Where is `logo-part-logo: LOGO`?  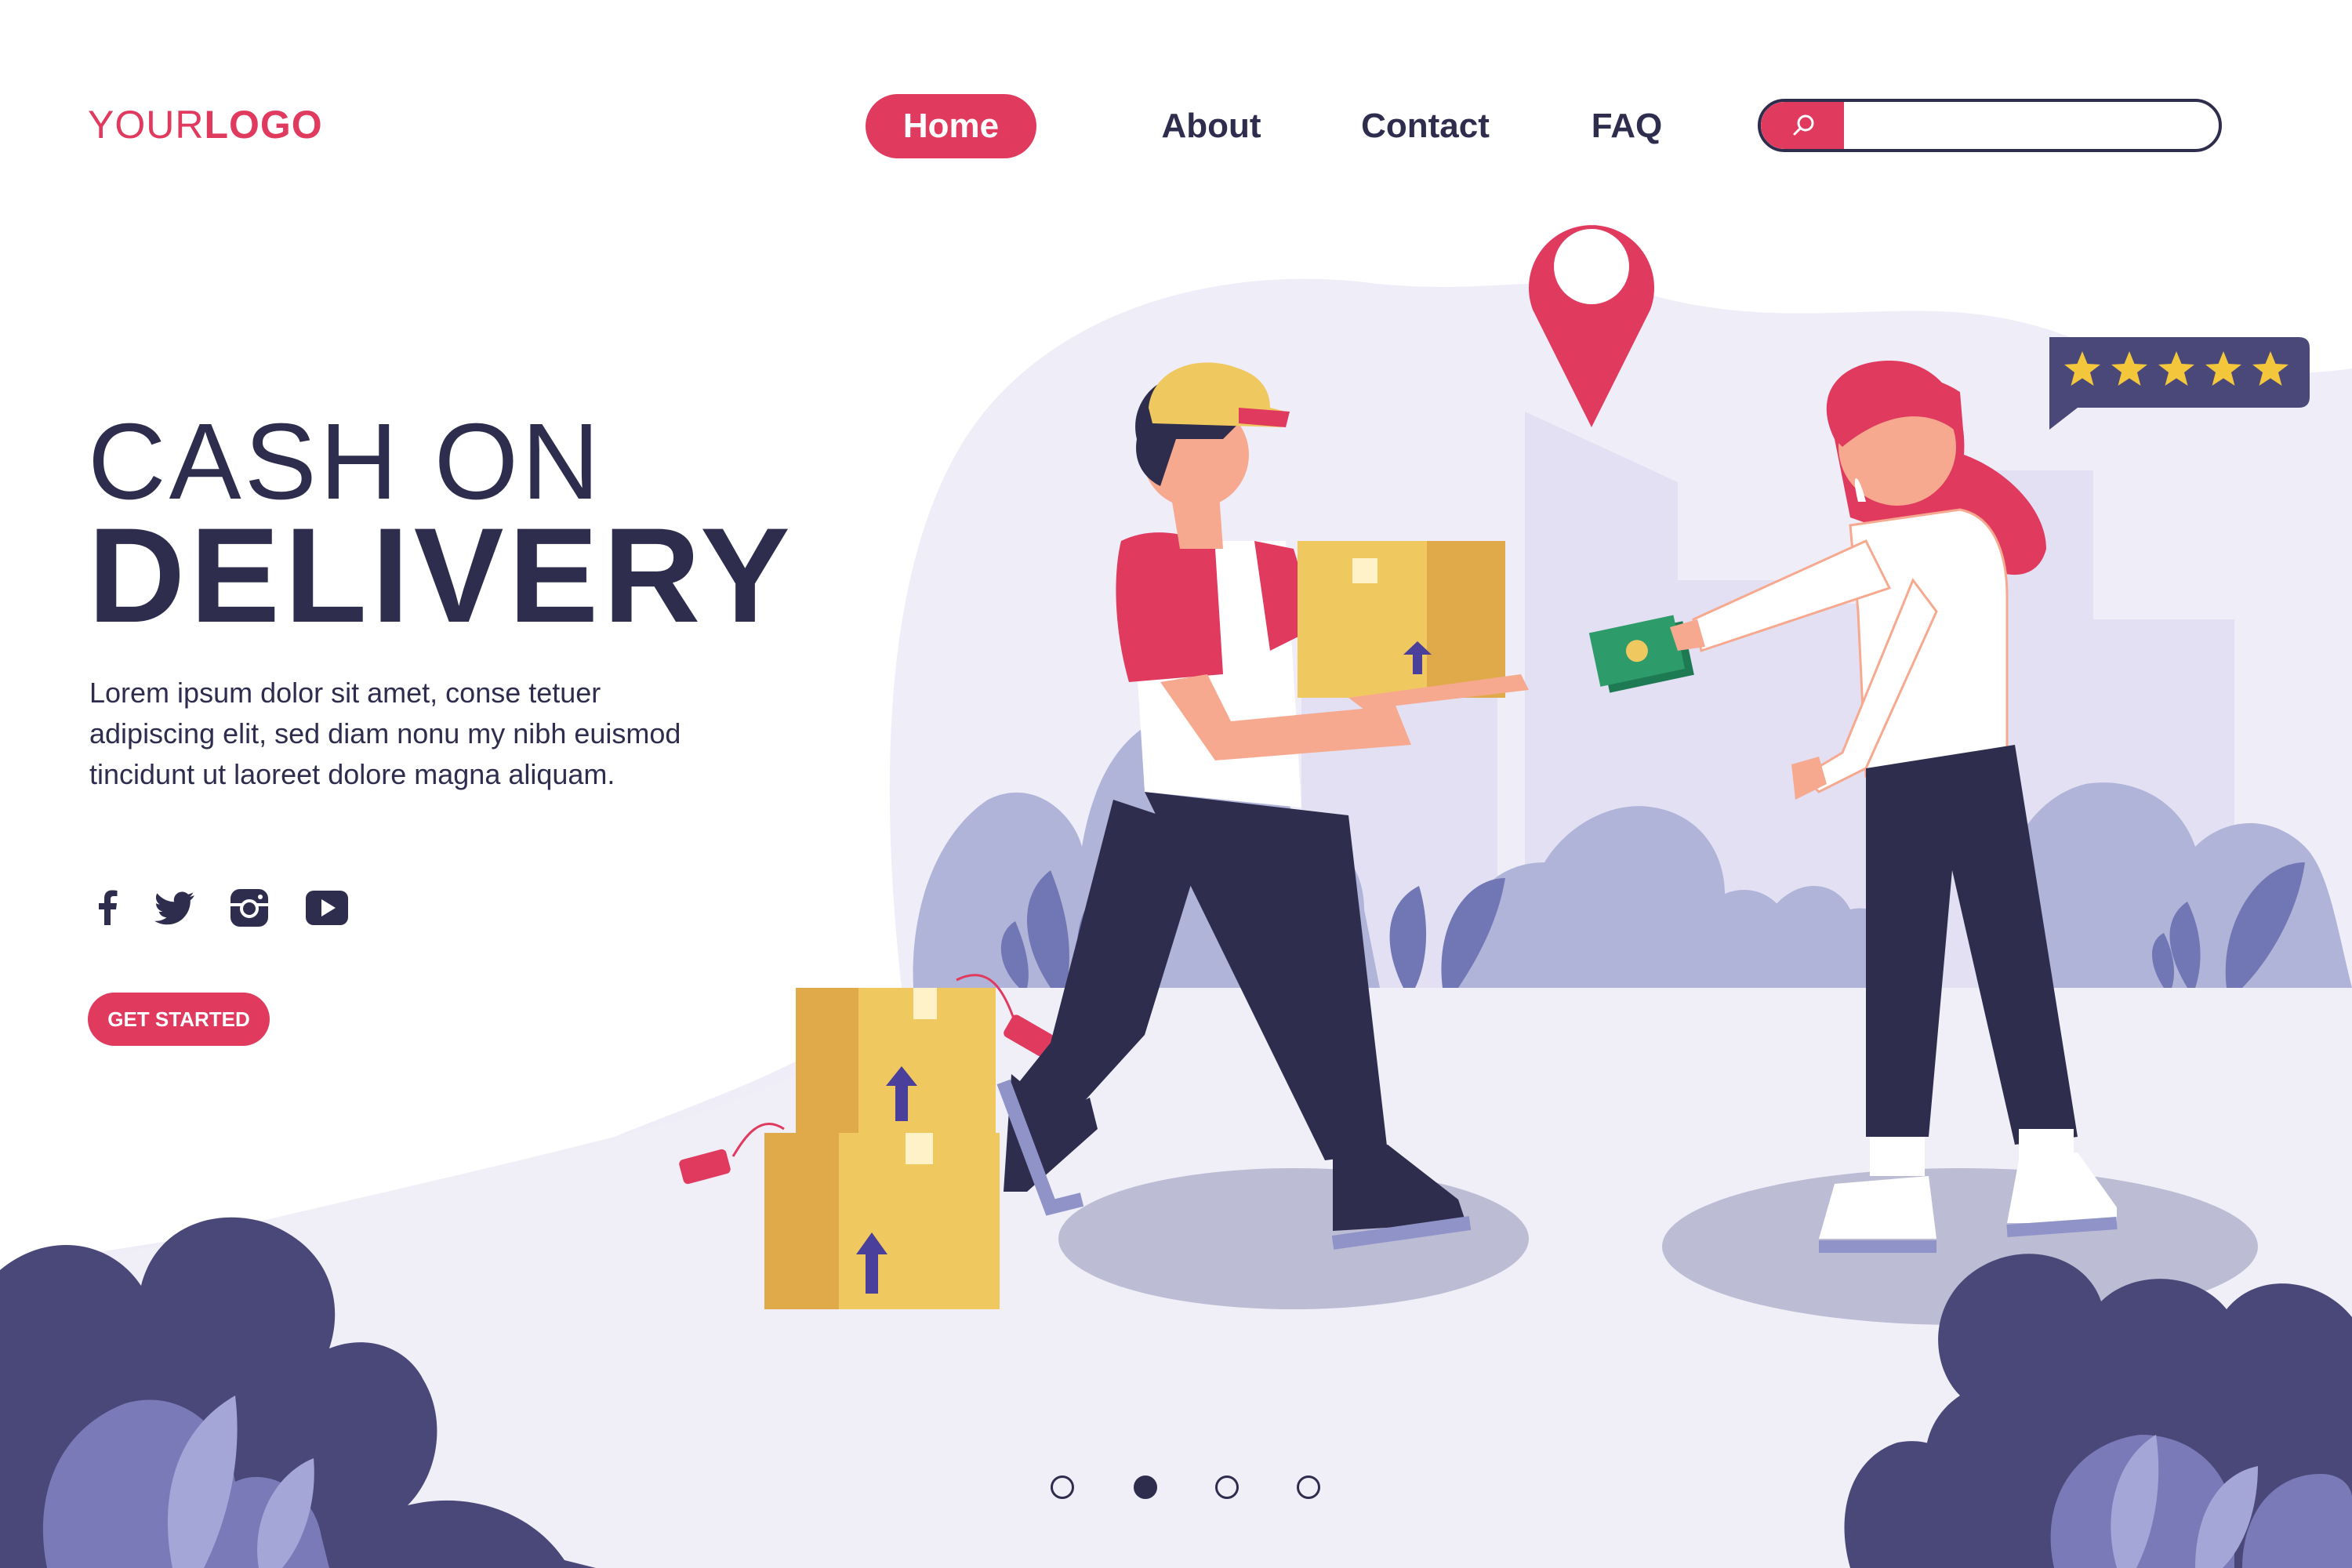 logo-part-logo: LOGO is located at coordinates (263, 125).